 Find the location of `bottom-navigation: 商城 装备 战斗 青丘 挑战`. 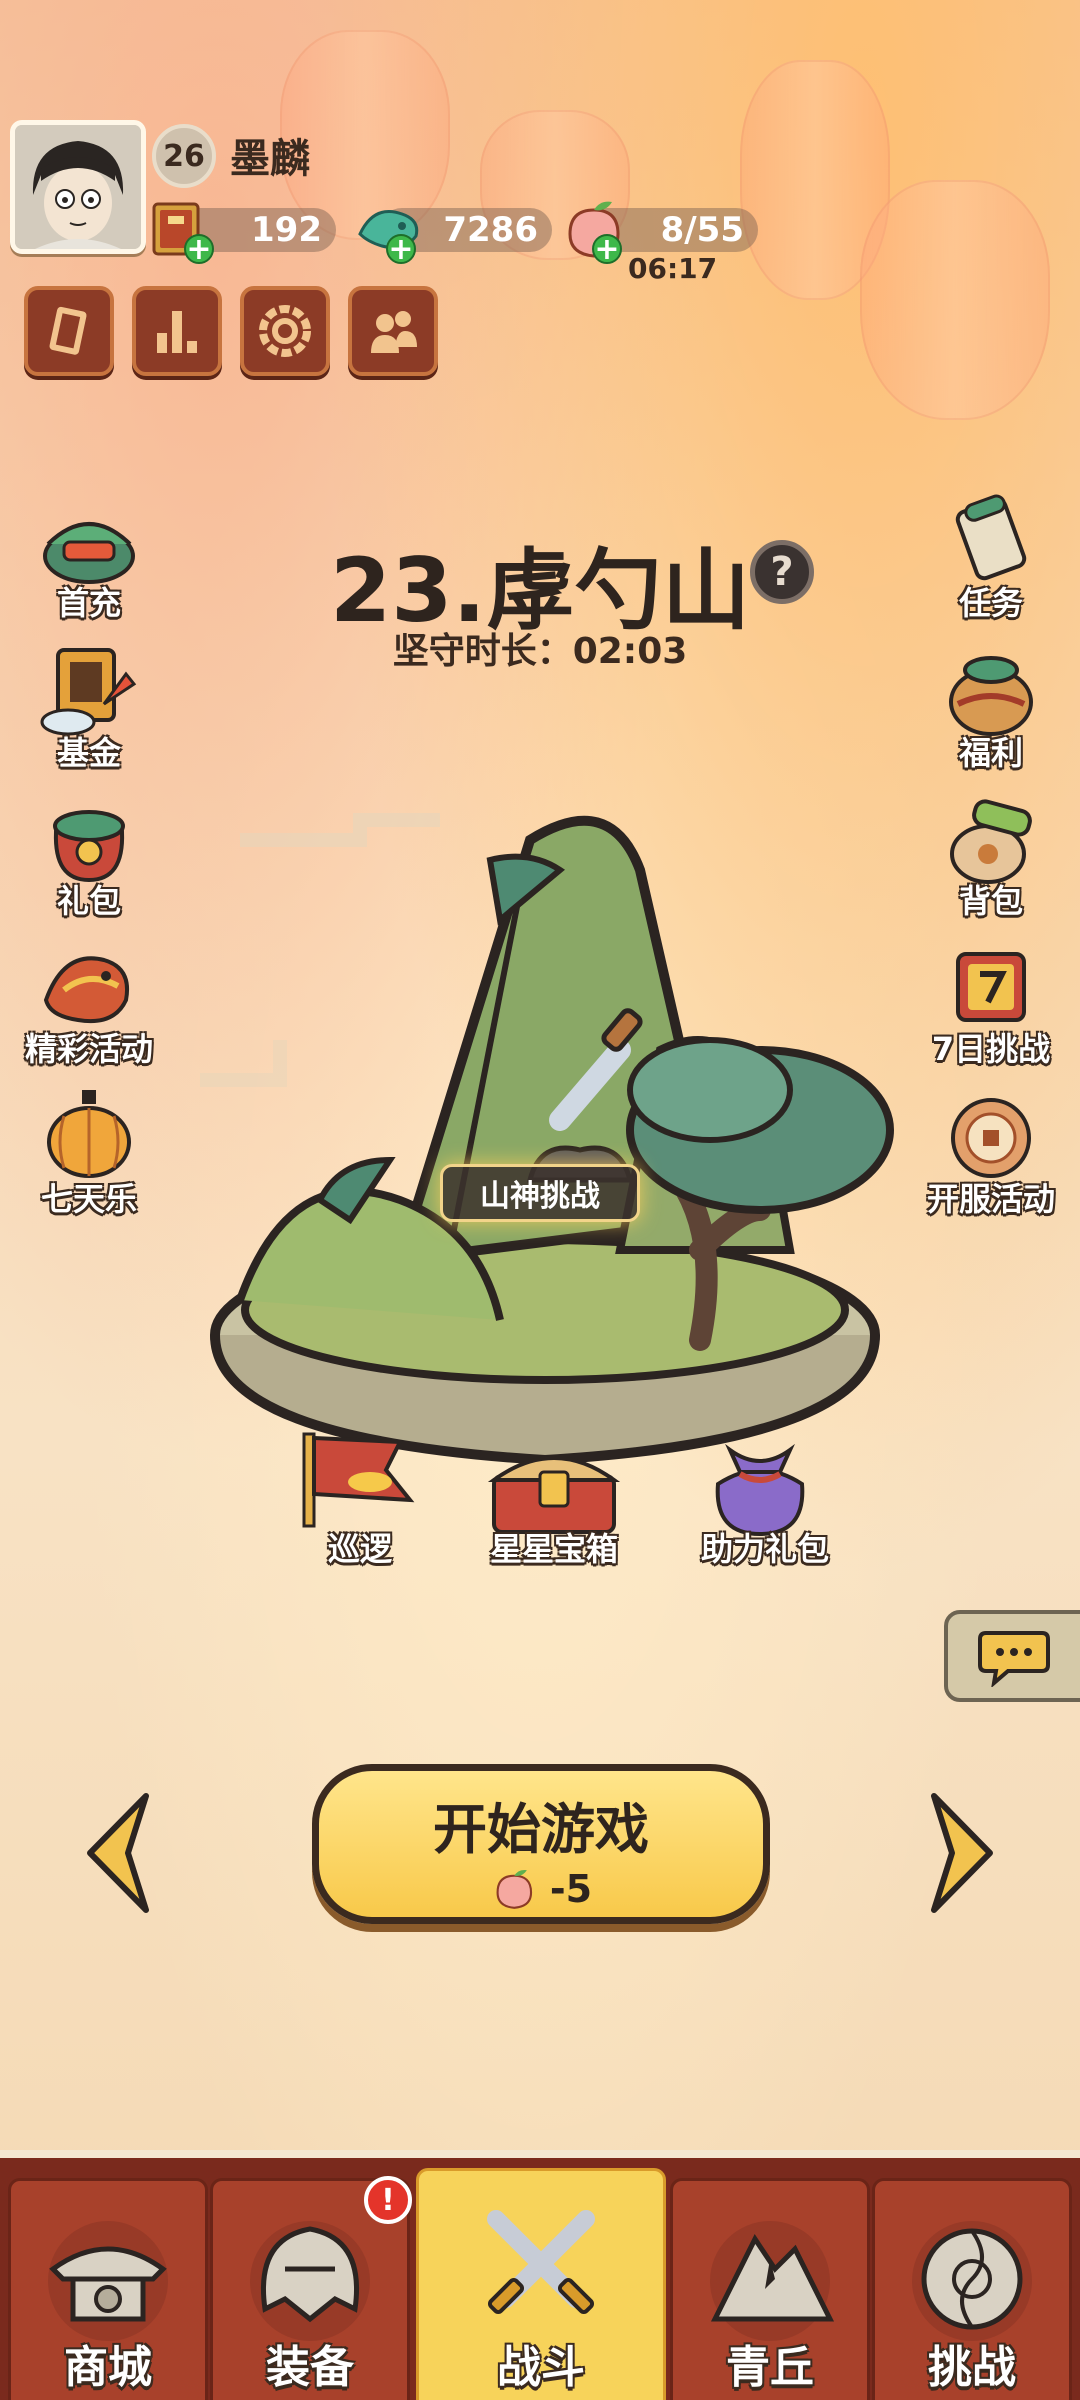

bottom-navigation: 商城 装备 战斗 青丘 挑战 is located at coordinates (540, 2275).